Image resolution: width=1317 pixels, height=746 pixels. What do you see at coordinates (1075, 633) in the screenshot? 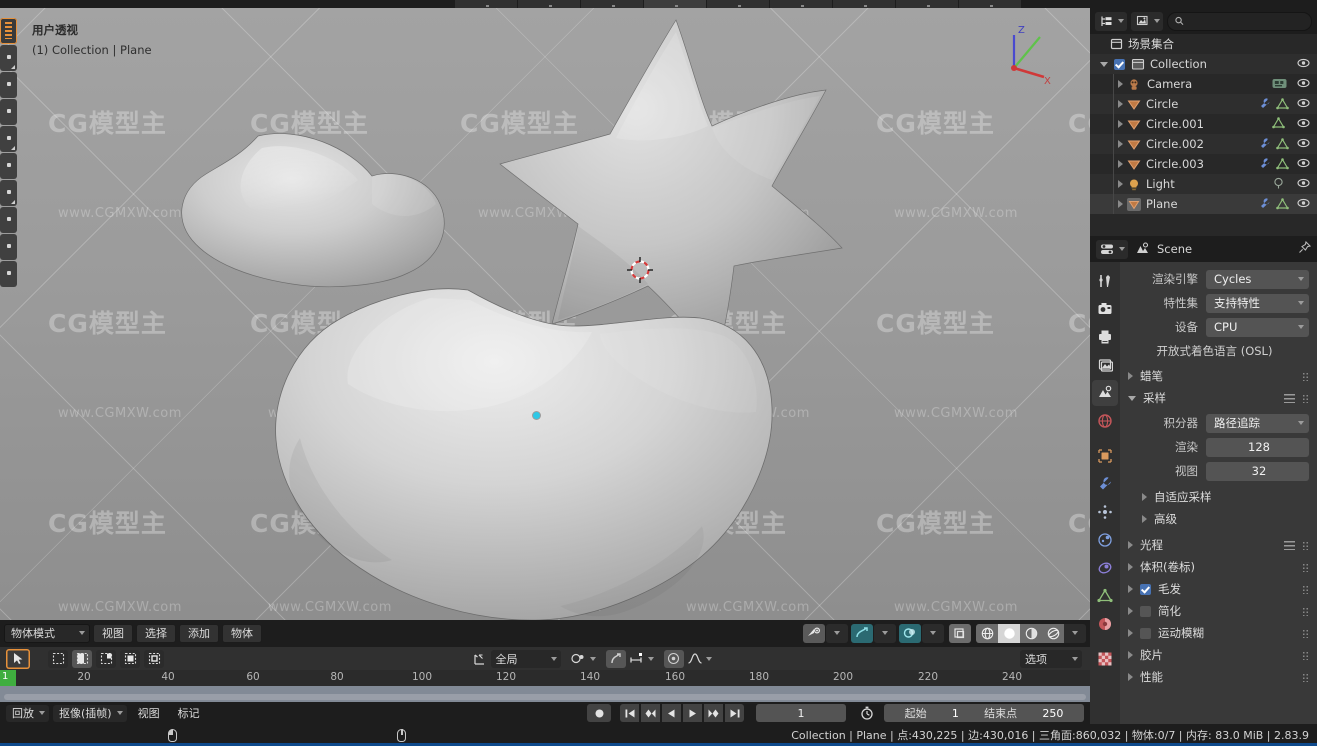
I see `shading-dropdown` at bounding box center [1075, 633].